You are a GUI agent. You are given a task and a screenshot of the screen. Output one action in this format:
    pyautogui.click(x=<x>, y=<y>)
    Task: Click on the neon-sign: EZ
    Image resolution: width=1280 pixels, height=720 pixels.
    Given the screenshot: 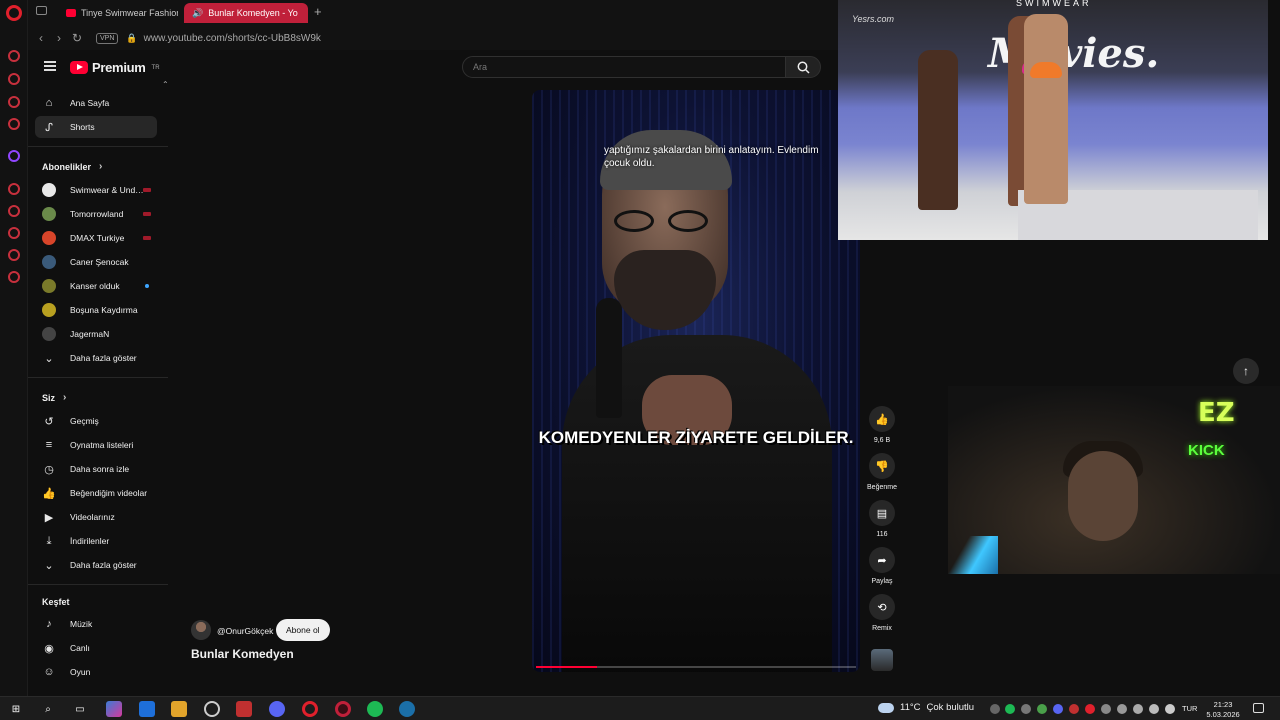 What is the action you would take?
    pyautogui.click(x=1216, y=413)
    